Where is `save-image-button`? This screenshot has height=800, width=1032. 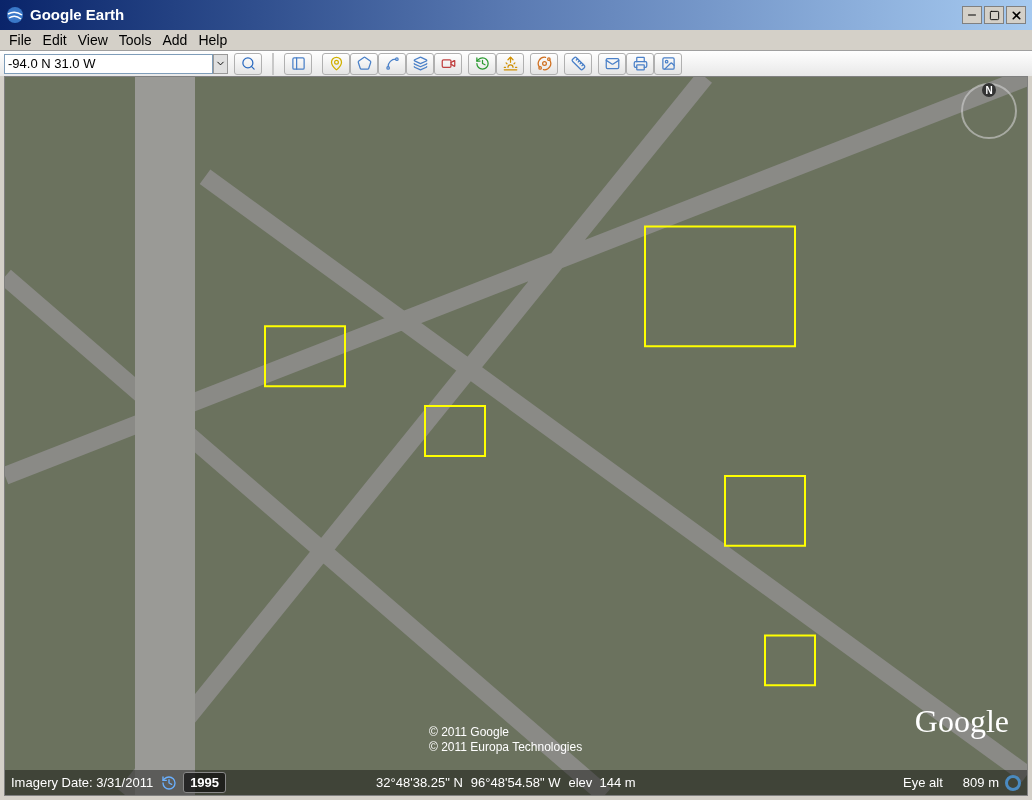 save-image-button is located at coordinates (668, 63).